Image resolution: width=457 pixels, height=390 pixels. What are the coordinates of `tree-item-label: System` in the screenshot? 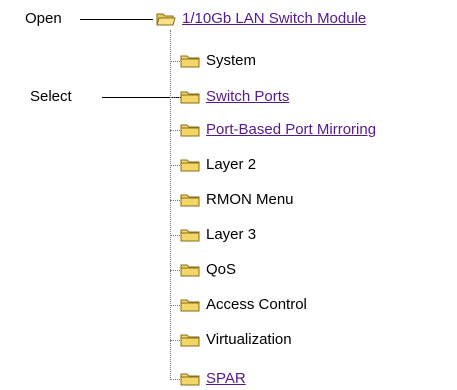 It's located at (231, 60).